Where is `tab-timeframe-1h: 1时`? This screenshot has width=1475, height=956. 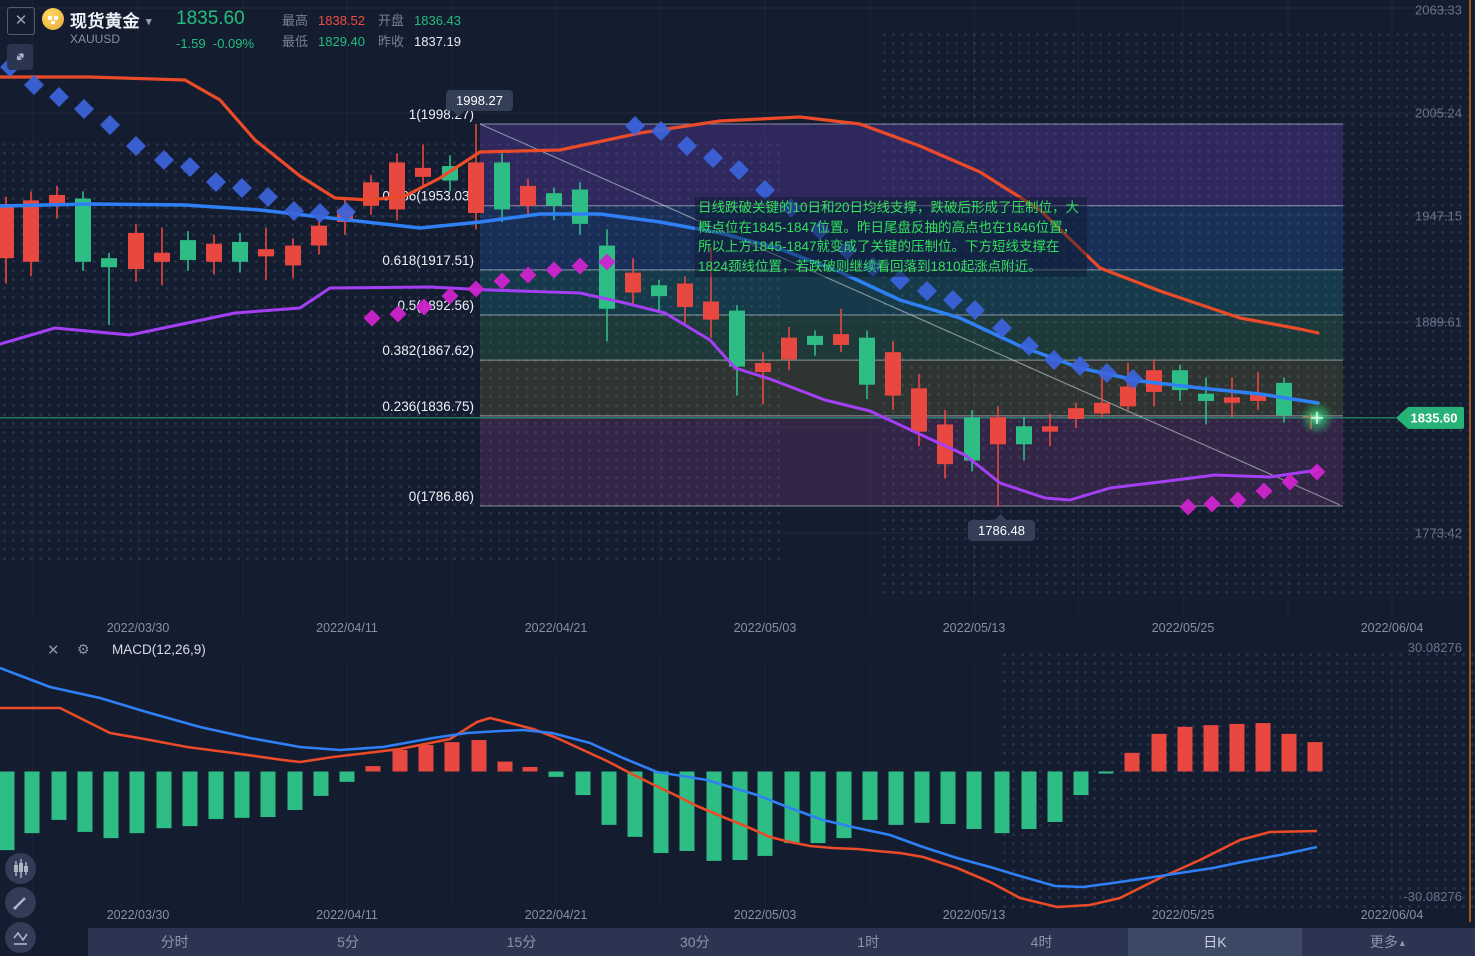 tab-timeframe-1h: 1时 is located at coordinates (868, 942).